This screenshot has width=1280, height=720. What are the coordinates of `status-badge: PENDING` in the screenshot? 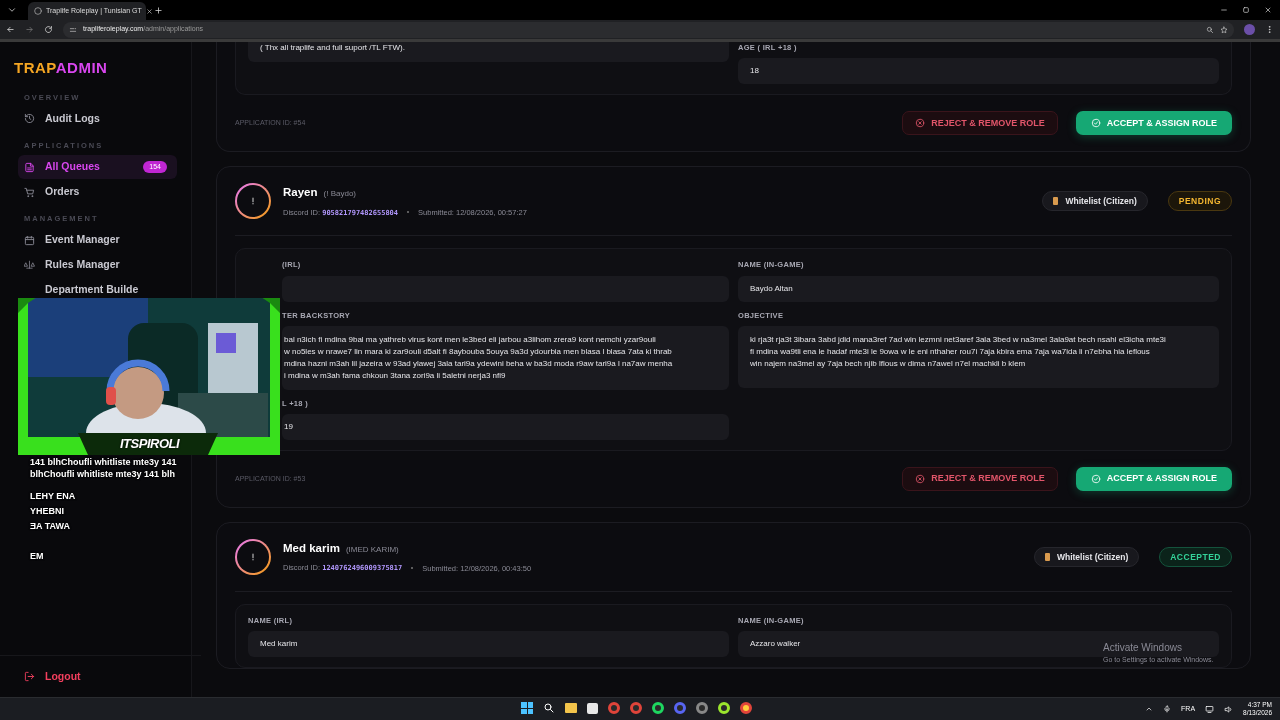 It's located at (1199, 201).